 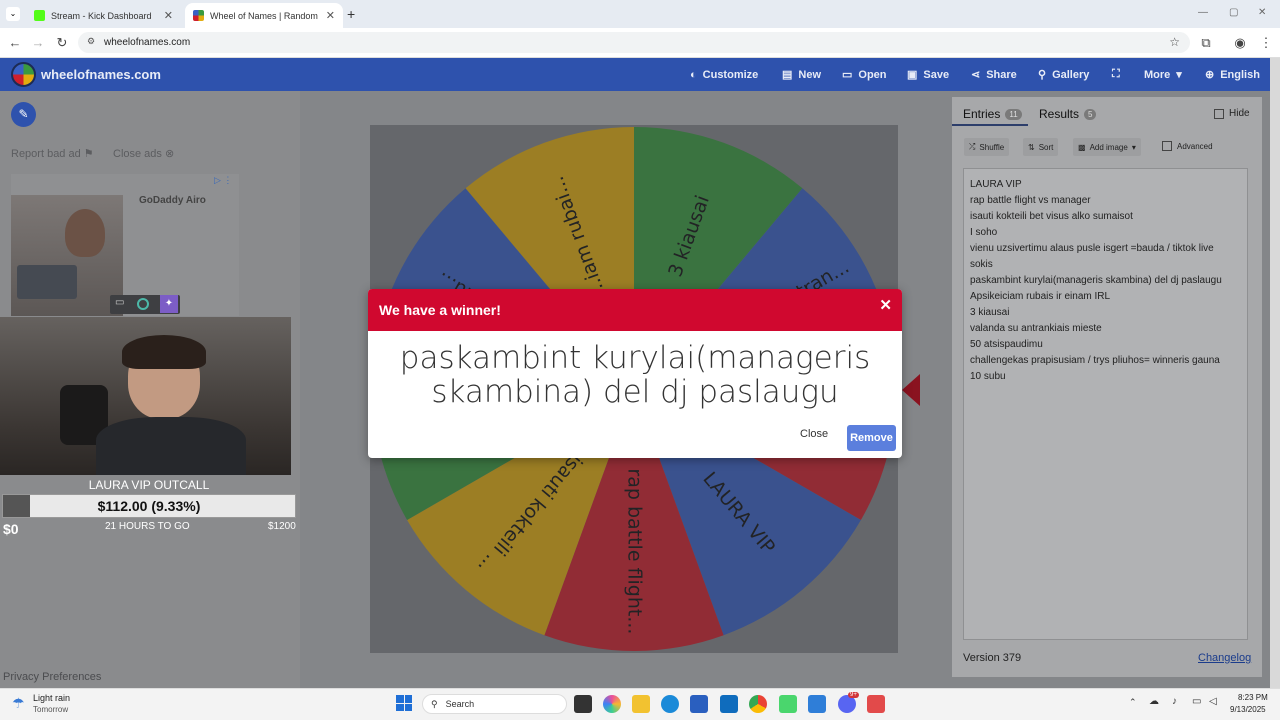 I want to click on stream-widget-toolbar: ▭ ✦, so click(x=145, y=304).